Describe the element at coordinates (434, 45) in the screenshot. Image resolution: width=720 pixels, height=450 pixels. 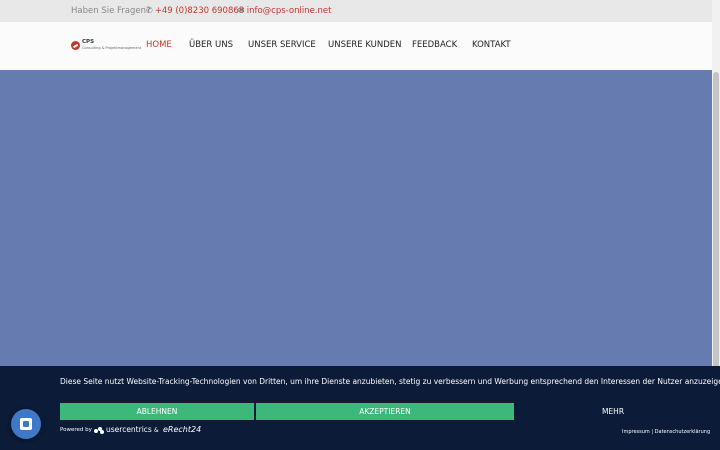
I see `nav-feedback: FEEDBACK` at that location.